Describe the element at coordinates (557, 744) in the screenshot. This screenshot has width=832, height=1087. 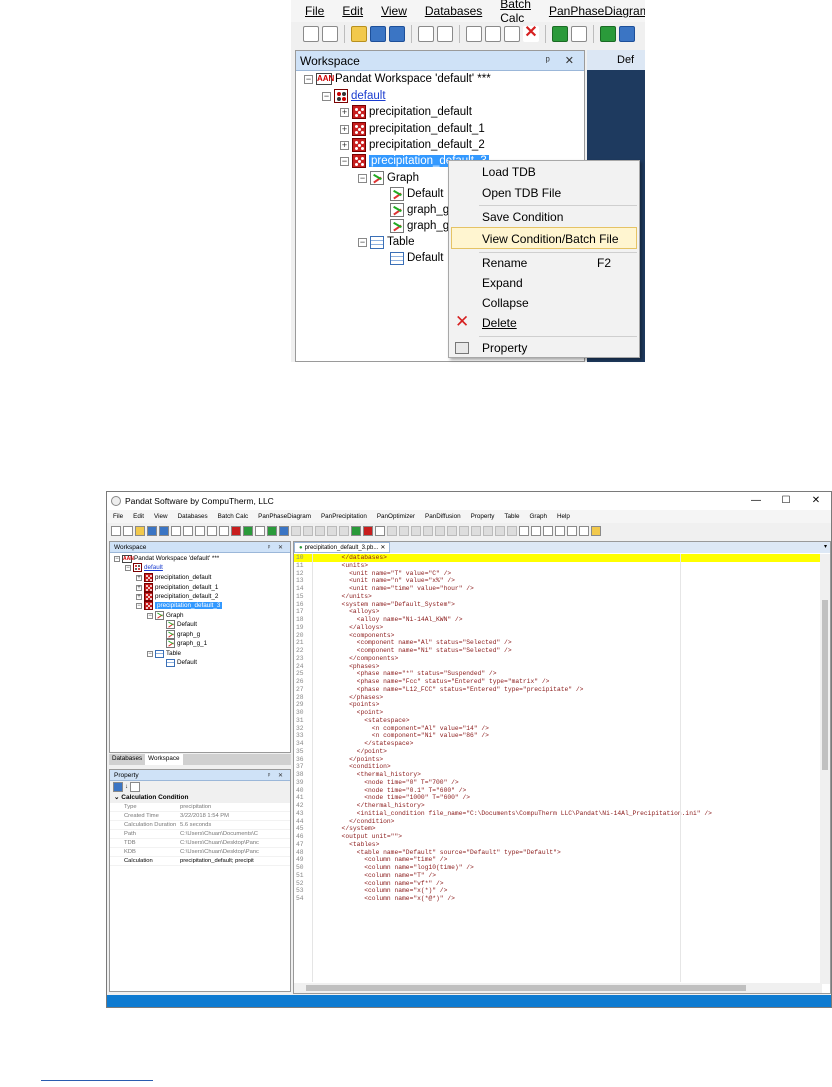
I see `code-line: 34 </statespace>` at that location.